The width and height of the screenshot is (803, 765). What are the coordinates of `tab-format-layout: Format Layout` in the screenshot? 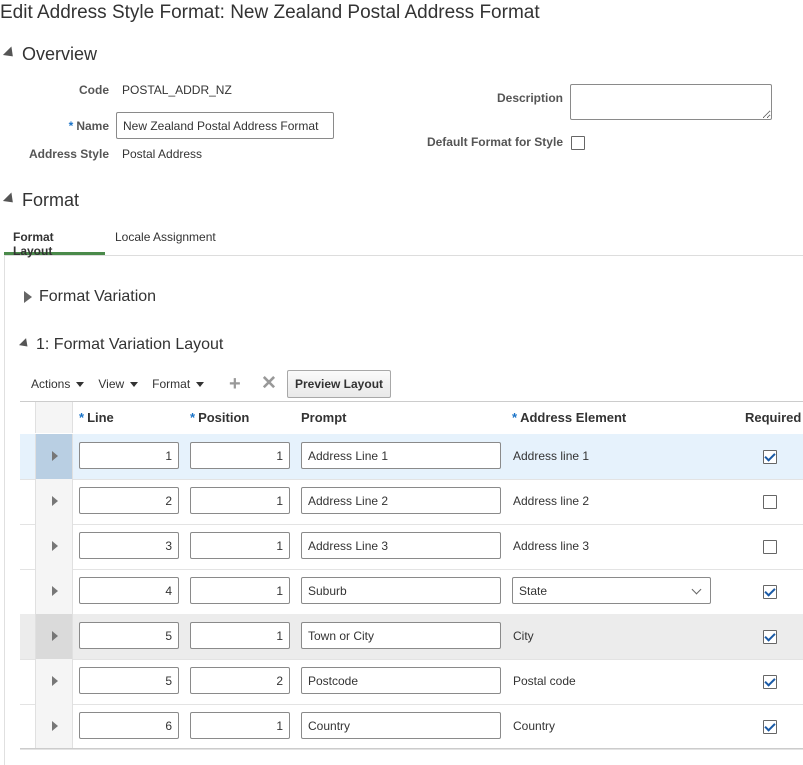 It's located at (54, 244).